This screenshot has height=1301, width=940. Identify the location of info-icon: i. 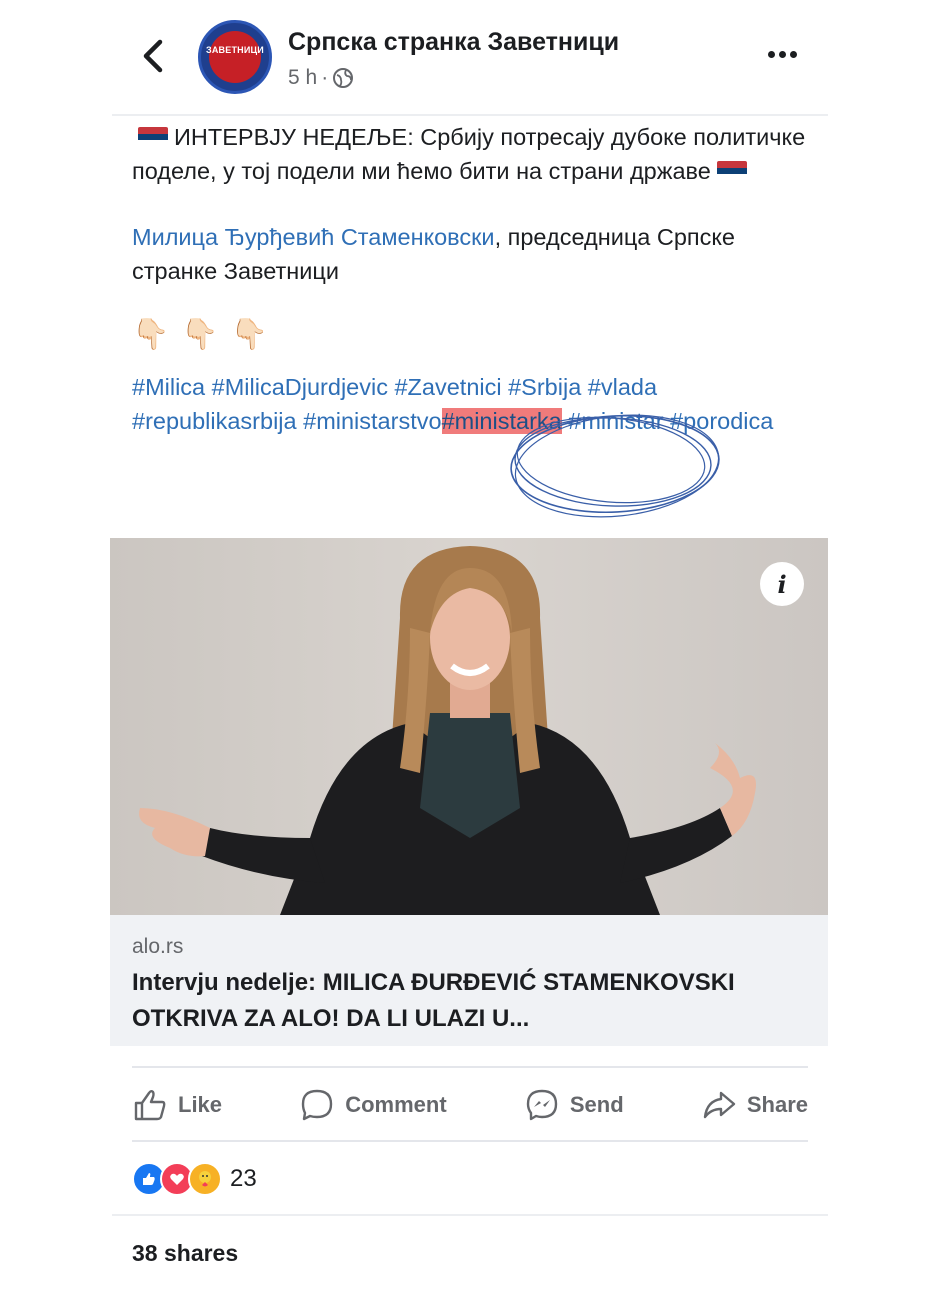
(782, 584).